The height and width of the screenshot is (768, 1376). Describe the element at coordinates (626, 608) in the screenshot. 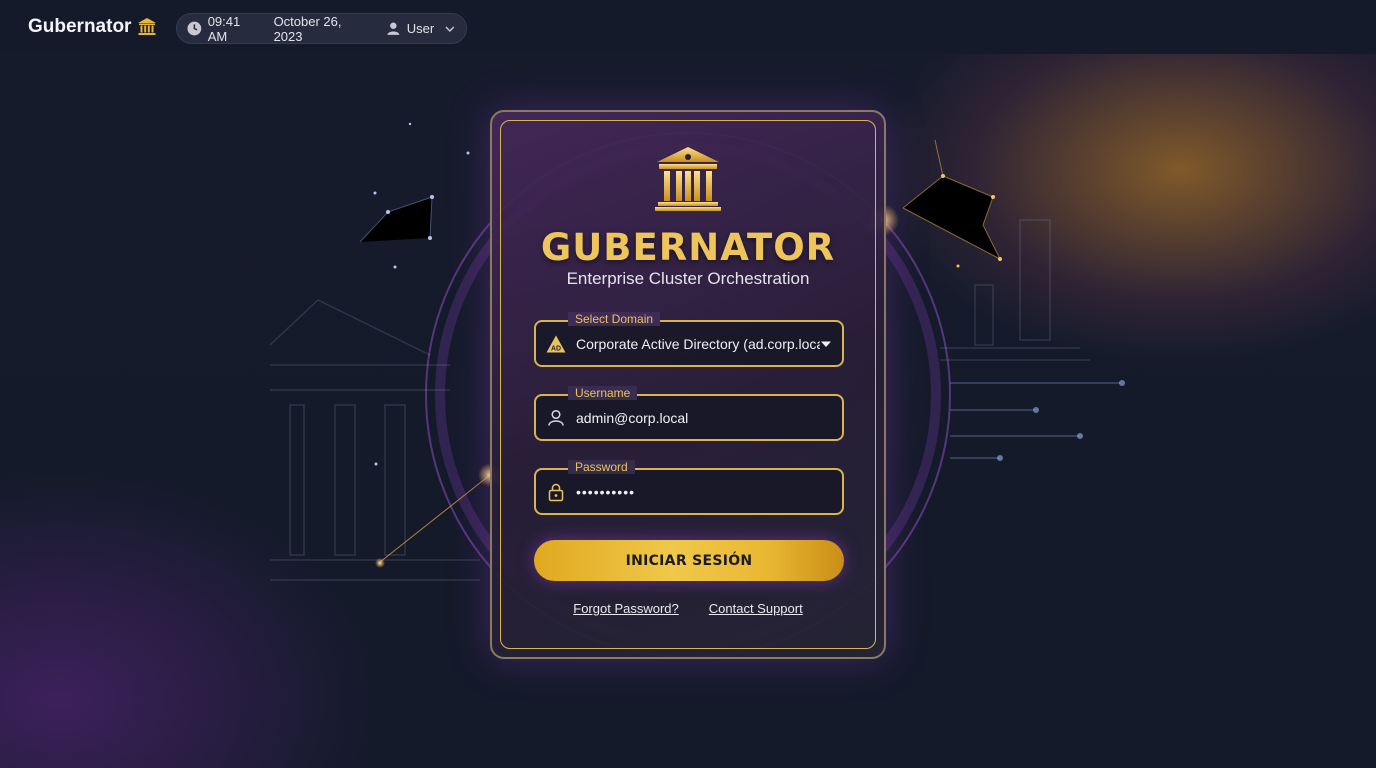

I see `forgot-password-link: Forgot Password?` at that location.